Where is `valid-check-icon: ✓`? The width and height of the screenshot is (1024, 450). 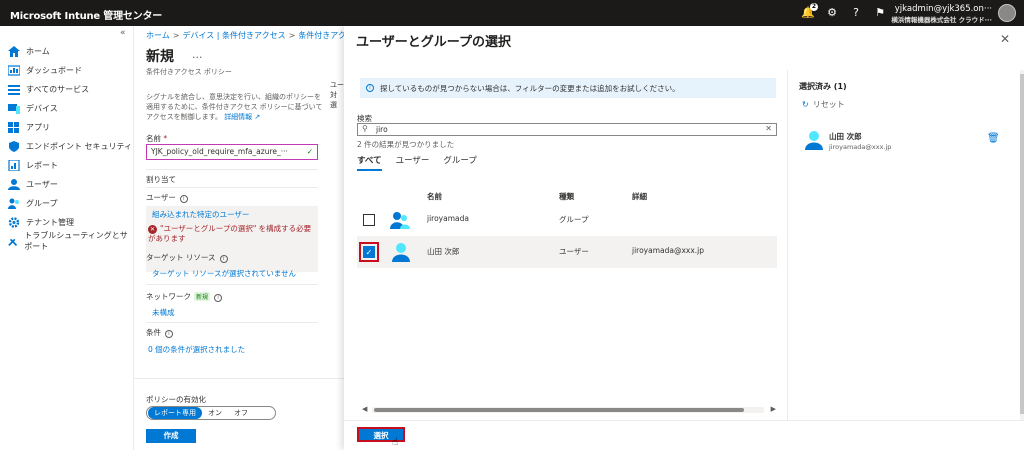
valid-check-icon: ✓ is located at coordinates (309, 151).